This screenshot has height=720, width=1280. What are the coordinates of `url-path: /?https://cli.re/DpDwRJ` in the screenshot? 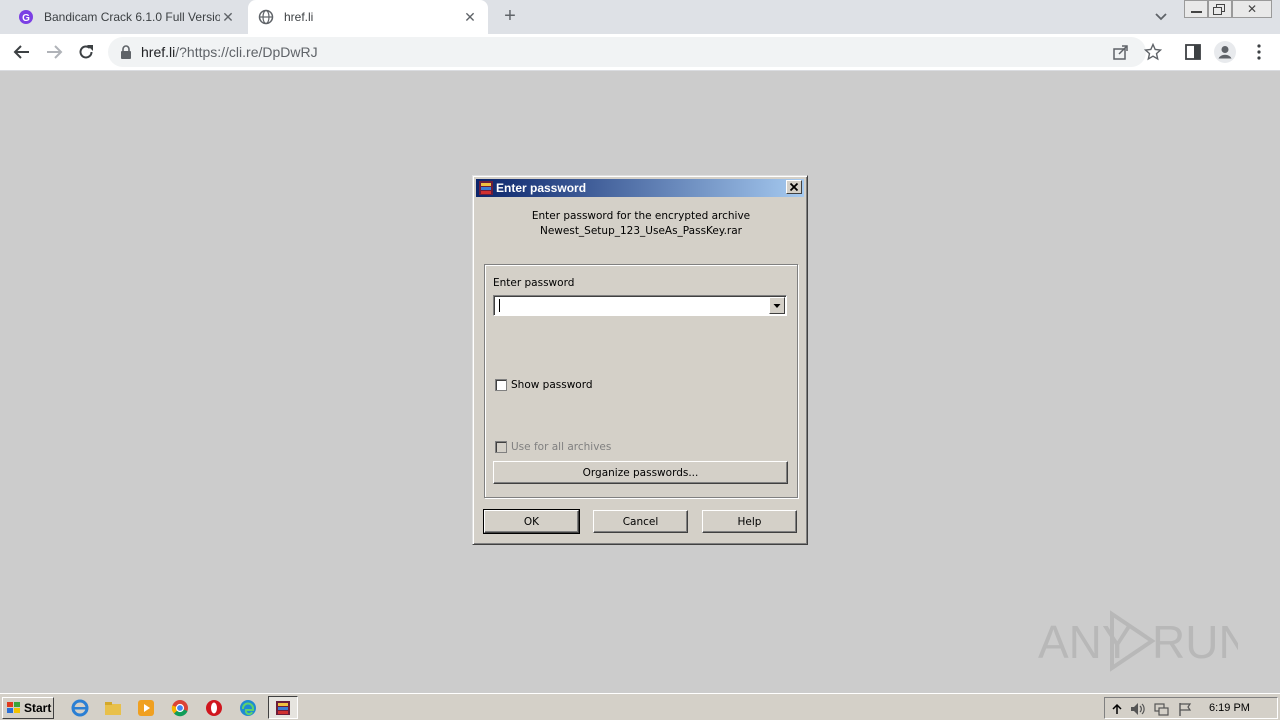 It's located at (246, 52).